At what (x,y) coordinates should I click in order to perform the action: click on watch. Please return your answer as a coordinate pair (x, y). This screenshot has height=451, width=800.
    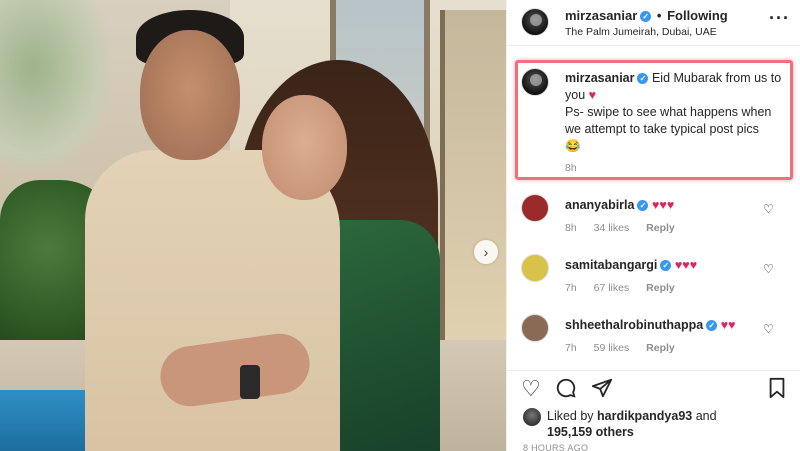
    Looking at the image, I should click on (250, 382).